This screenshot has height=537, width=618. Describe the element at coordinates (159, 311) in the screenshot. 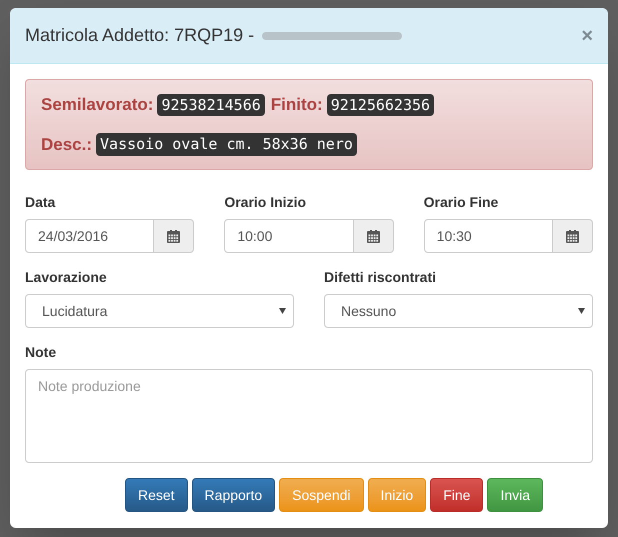

I see `select-field: Lucidatura` at that location.